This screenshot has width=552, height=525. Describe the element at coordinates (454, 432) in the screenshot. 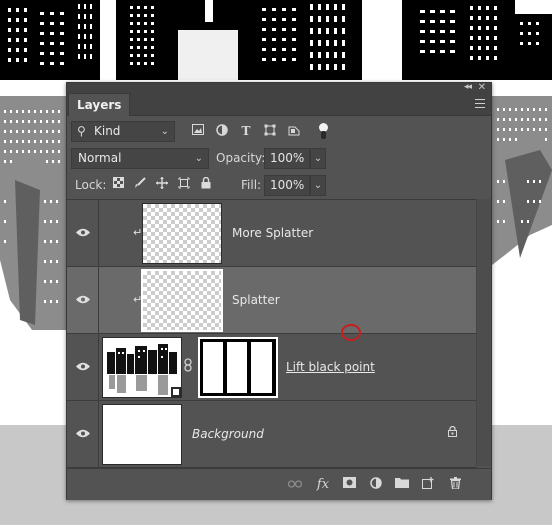

I see `lock-icon` at that location.